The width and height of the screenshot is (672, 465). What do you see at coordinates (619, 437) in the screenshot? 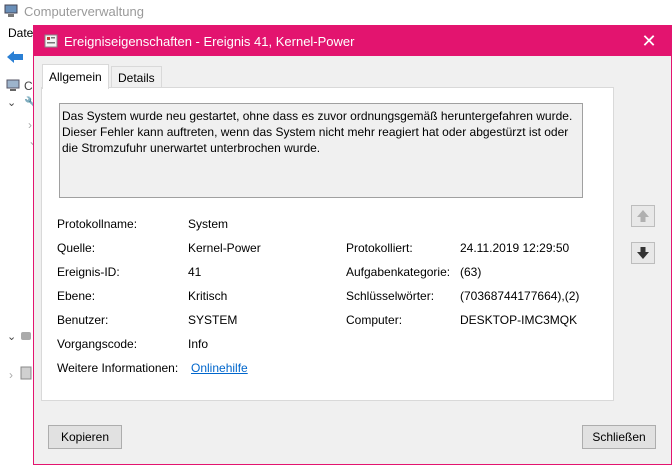
I see `close-button: Schließen` at bounding box center [619, 437].